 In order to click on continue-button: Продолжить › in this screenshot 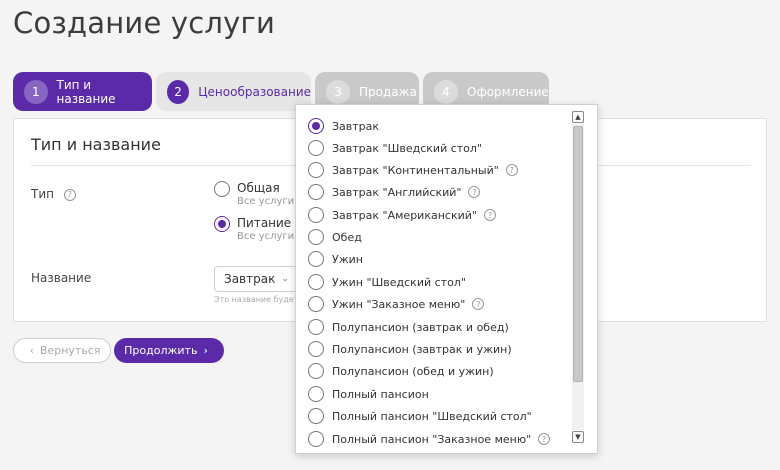, I will do `click(169, 350)`.